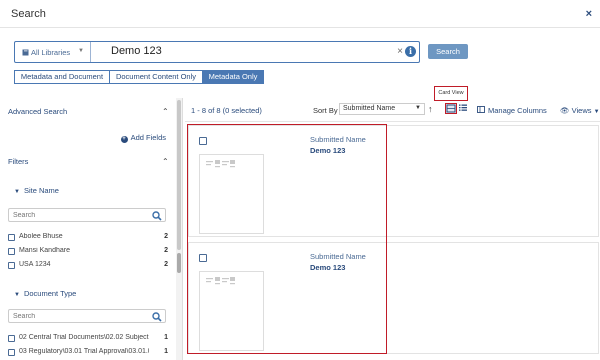 This screenshot has width=600, height=360. I want to click on option-label: Mansi Kandhare, so click(44, 250).